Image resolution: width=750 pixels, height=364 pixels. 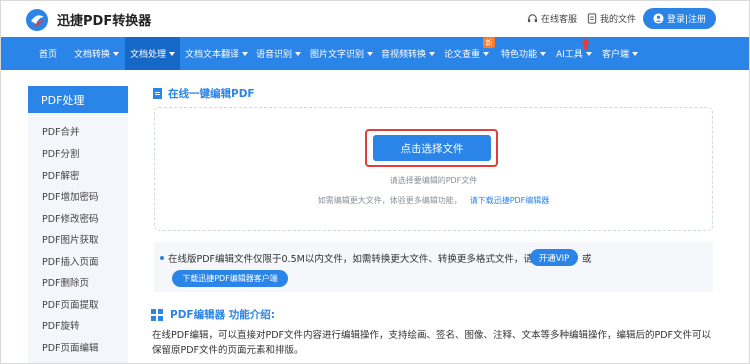 I want to click on sidebar-item-pdf-rotate: PDF旋转, so click(x=61, y=325).